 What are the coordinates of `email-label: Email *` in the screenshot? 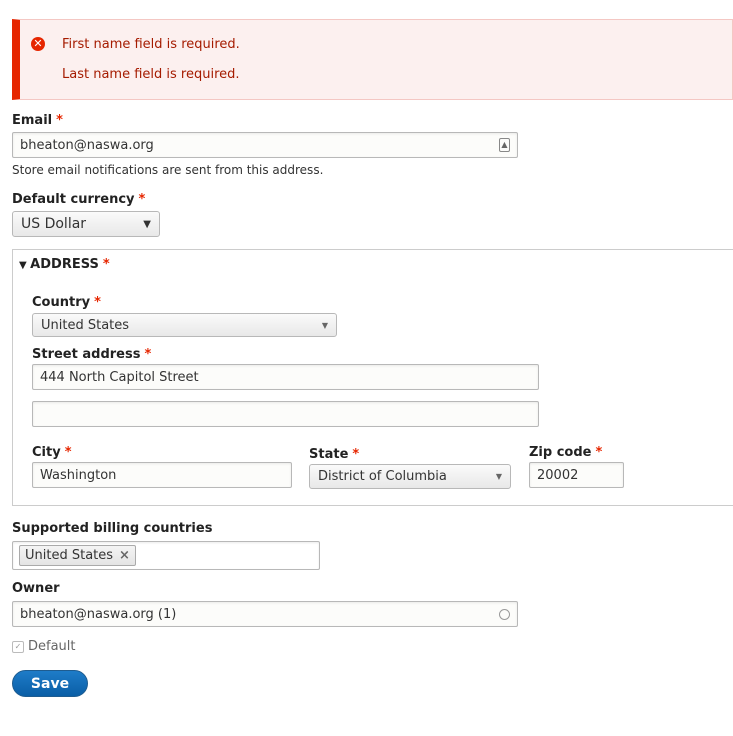 It's located at (37, 120).